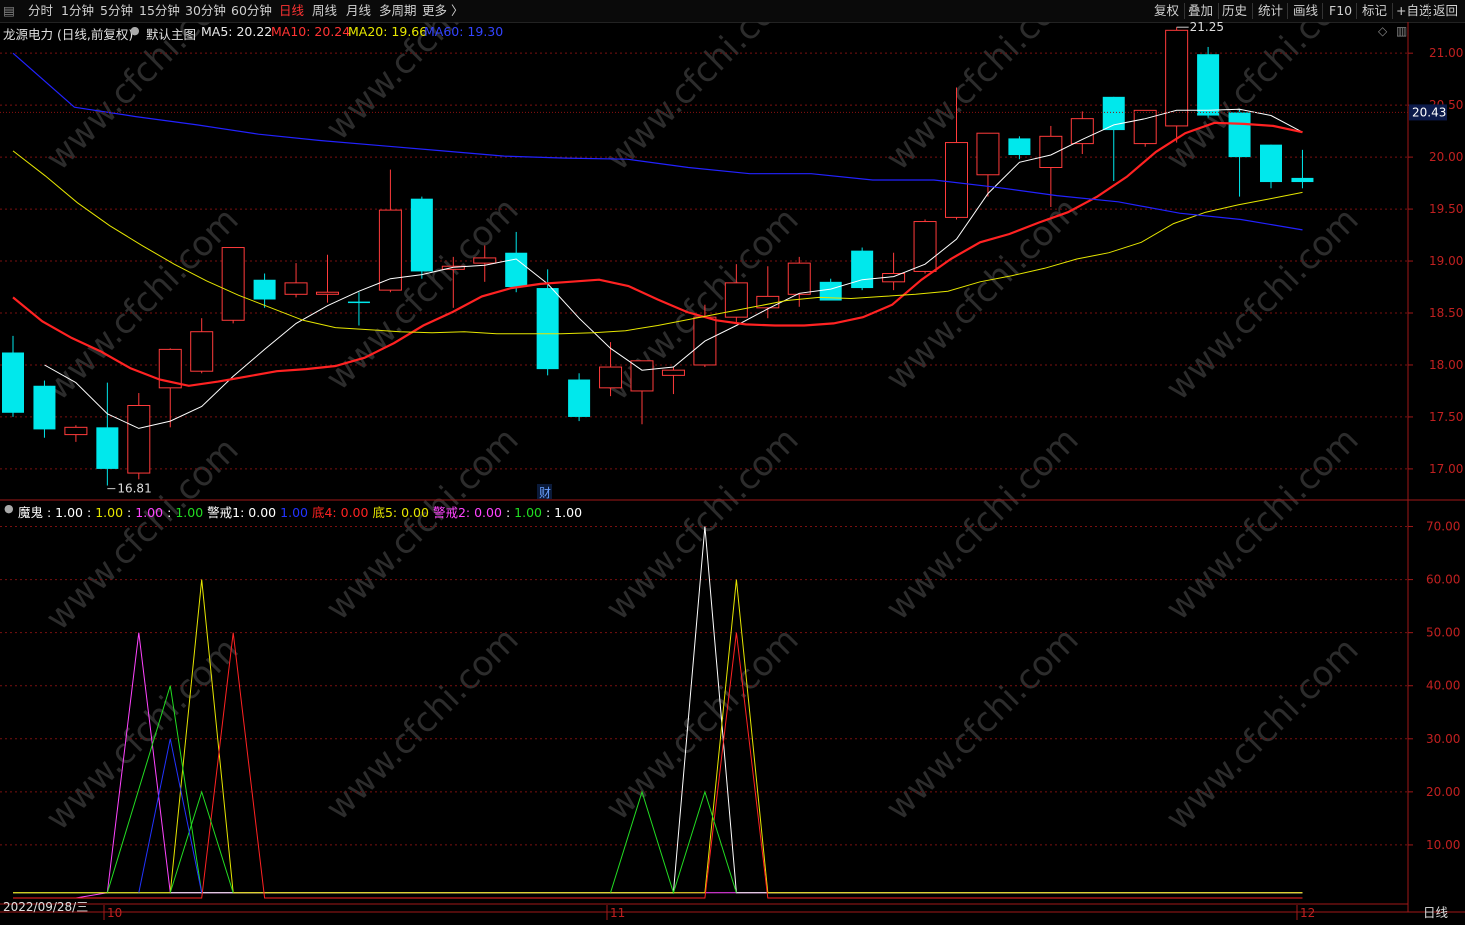 This screenshot has width=1465, height=925. What do you see at coordinates (1340, 11) in the screenshot?
I see `f10-button: F10` at bounding box center [1340, 11].